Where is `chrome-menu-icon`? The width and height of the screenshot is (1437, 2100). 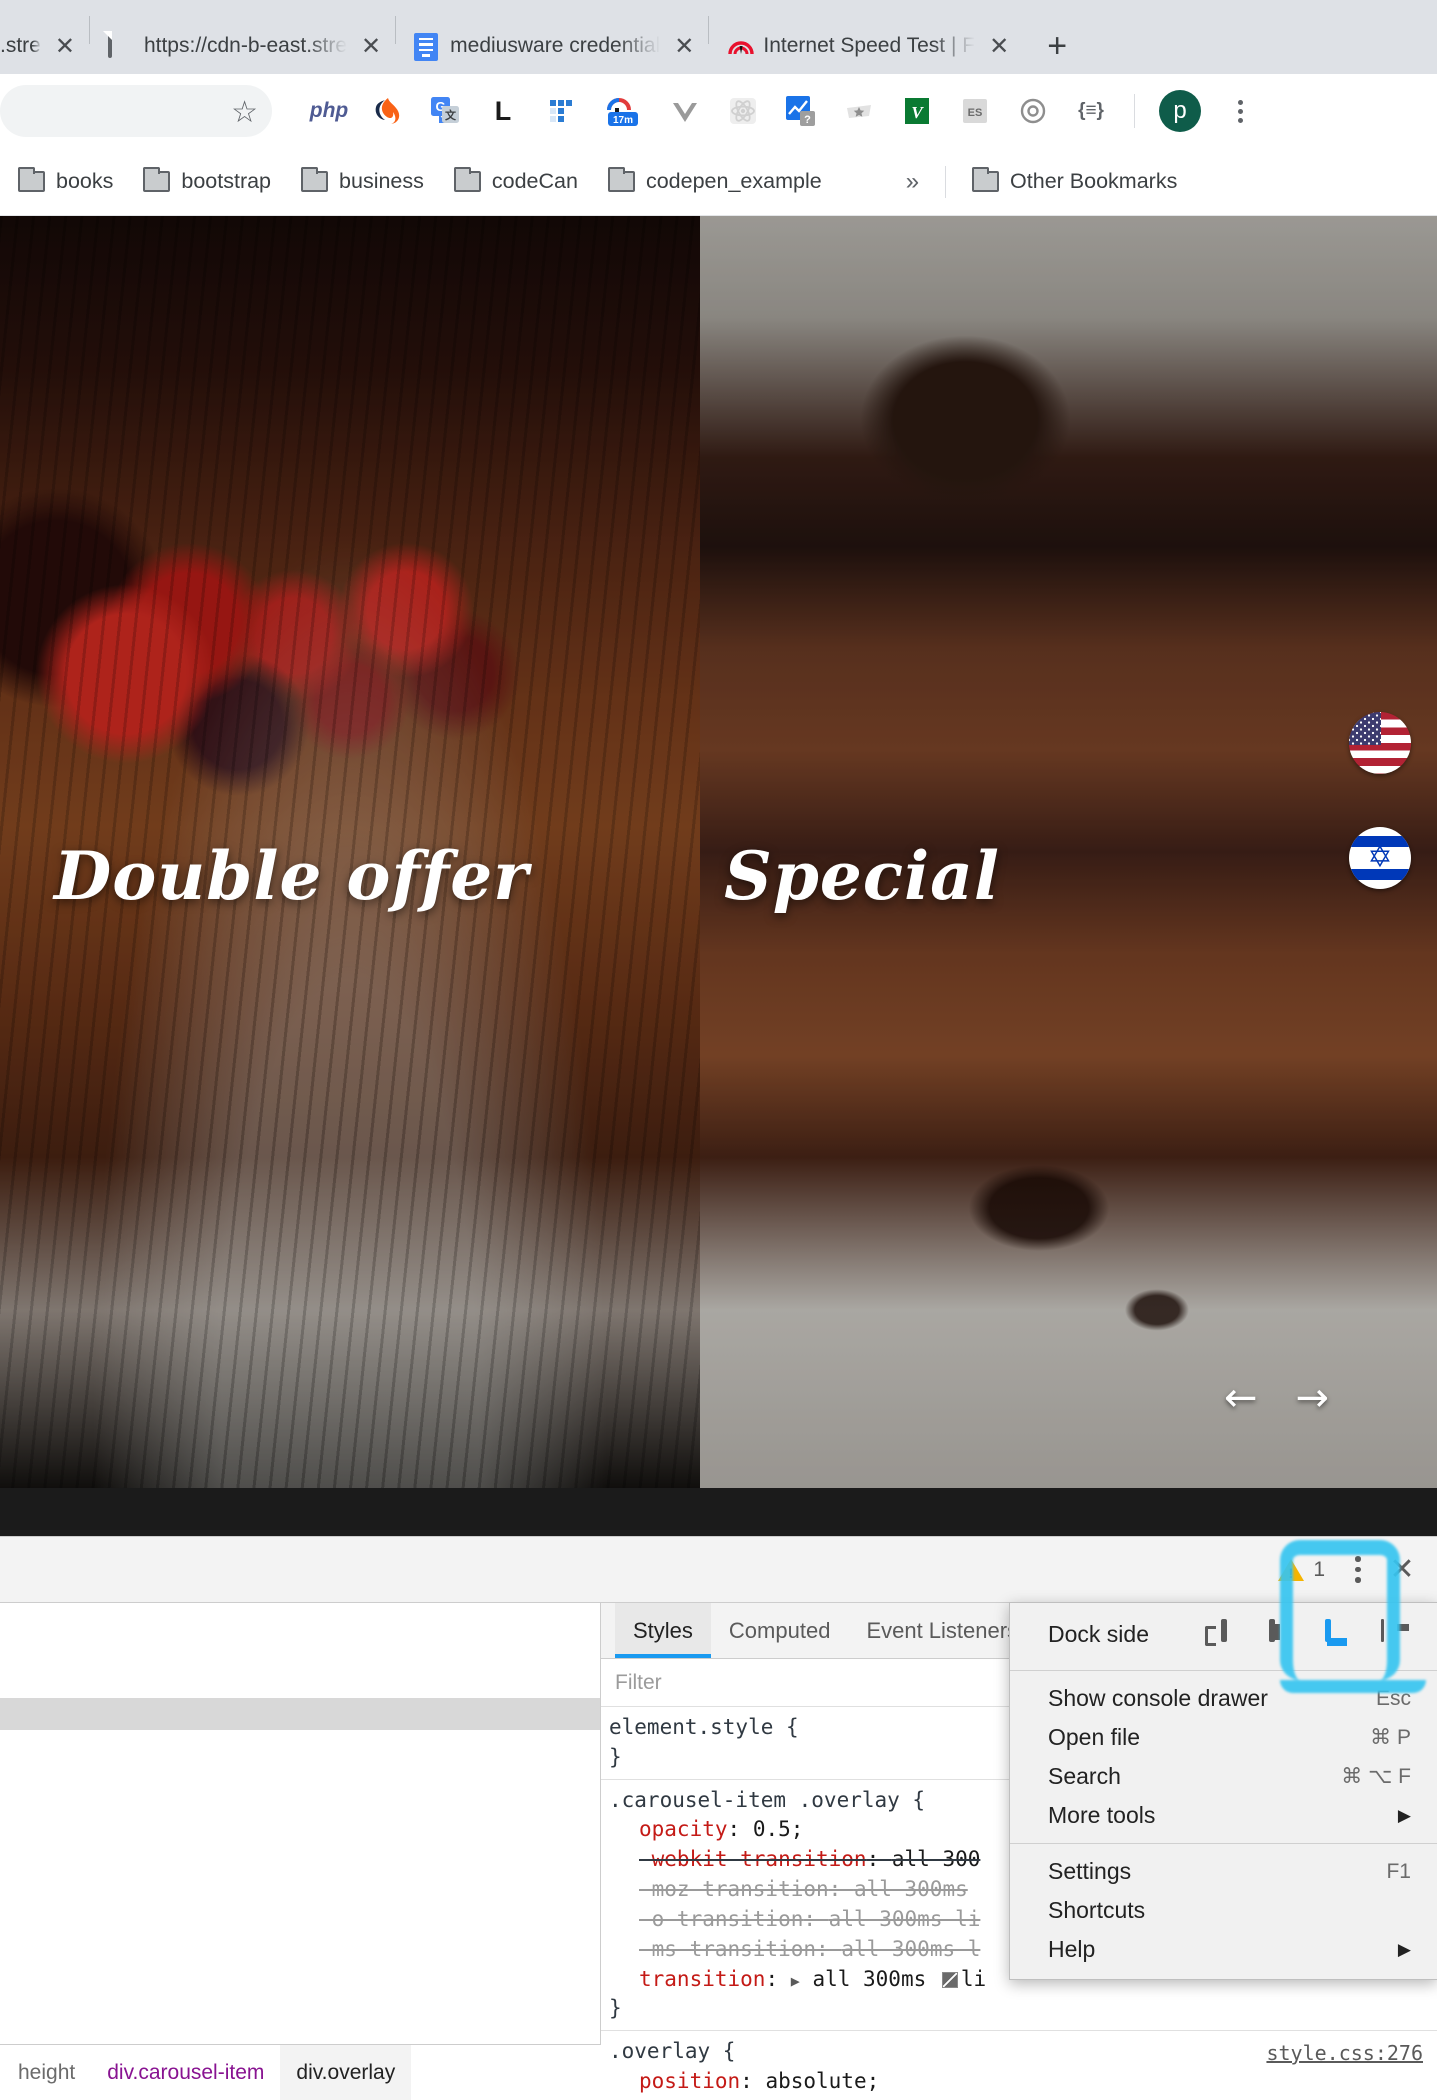
chrome-menu-icon is located at coordinates (1240, 111).